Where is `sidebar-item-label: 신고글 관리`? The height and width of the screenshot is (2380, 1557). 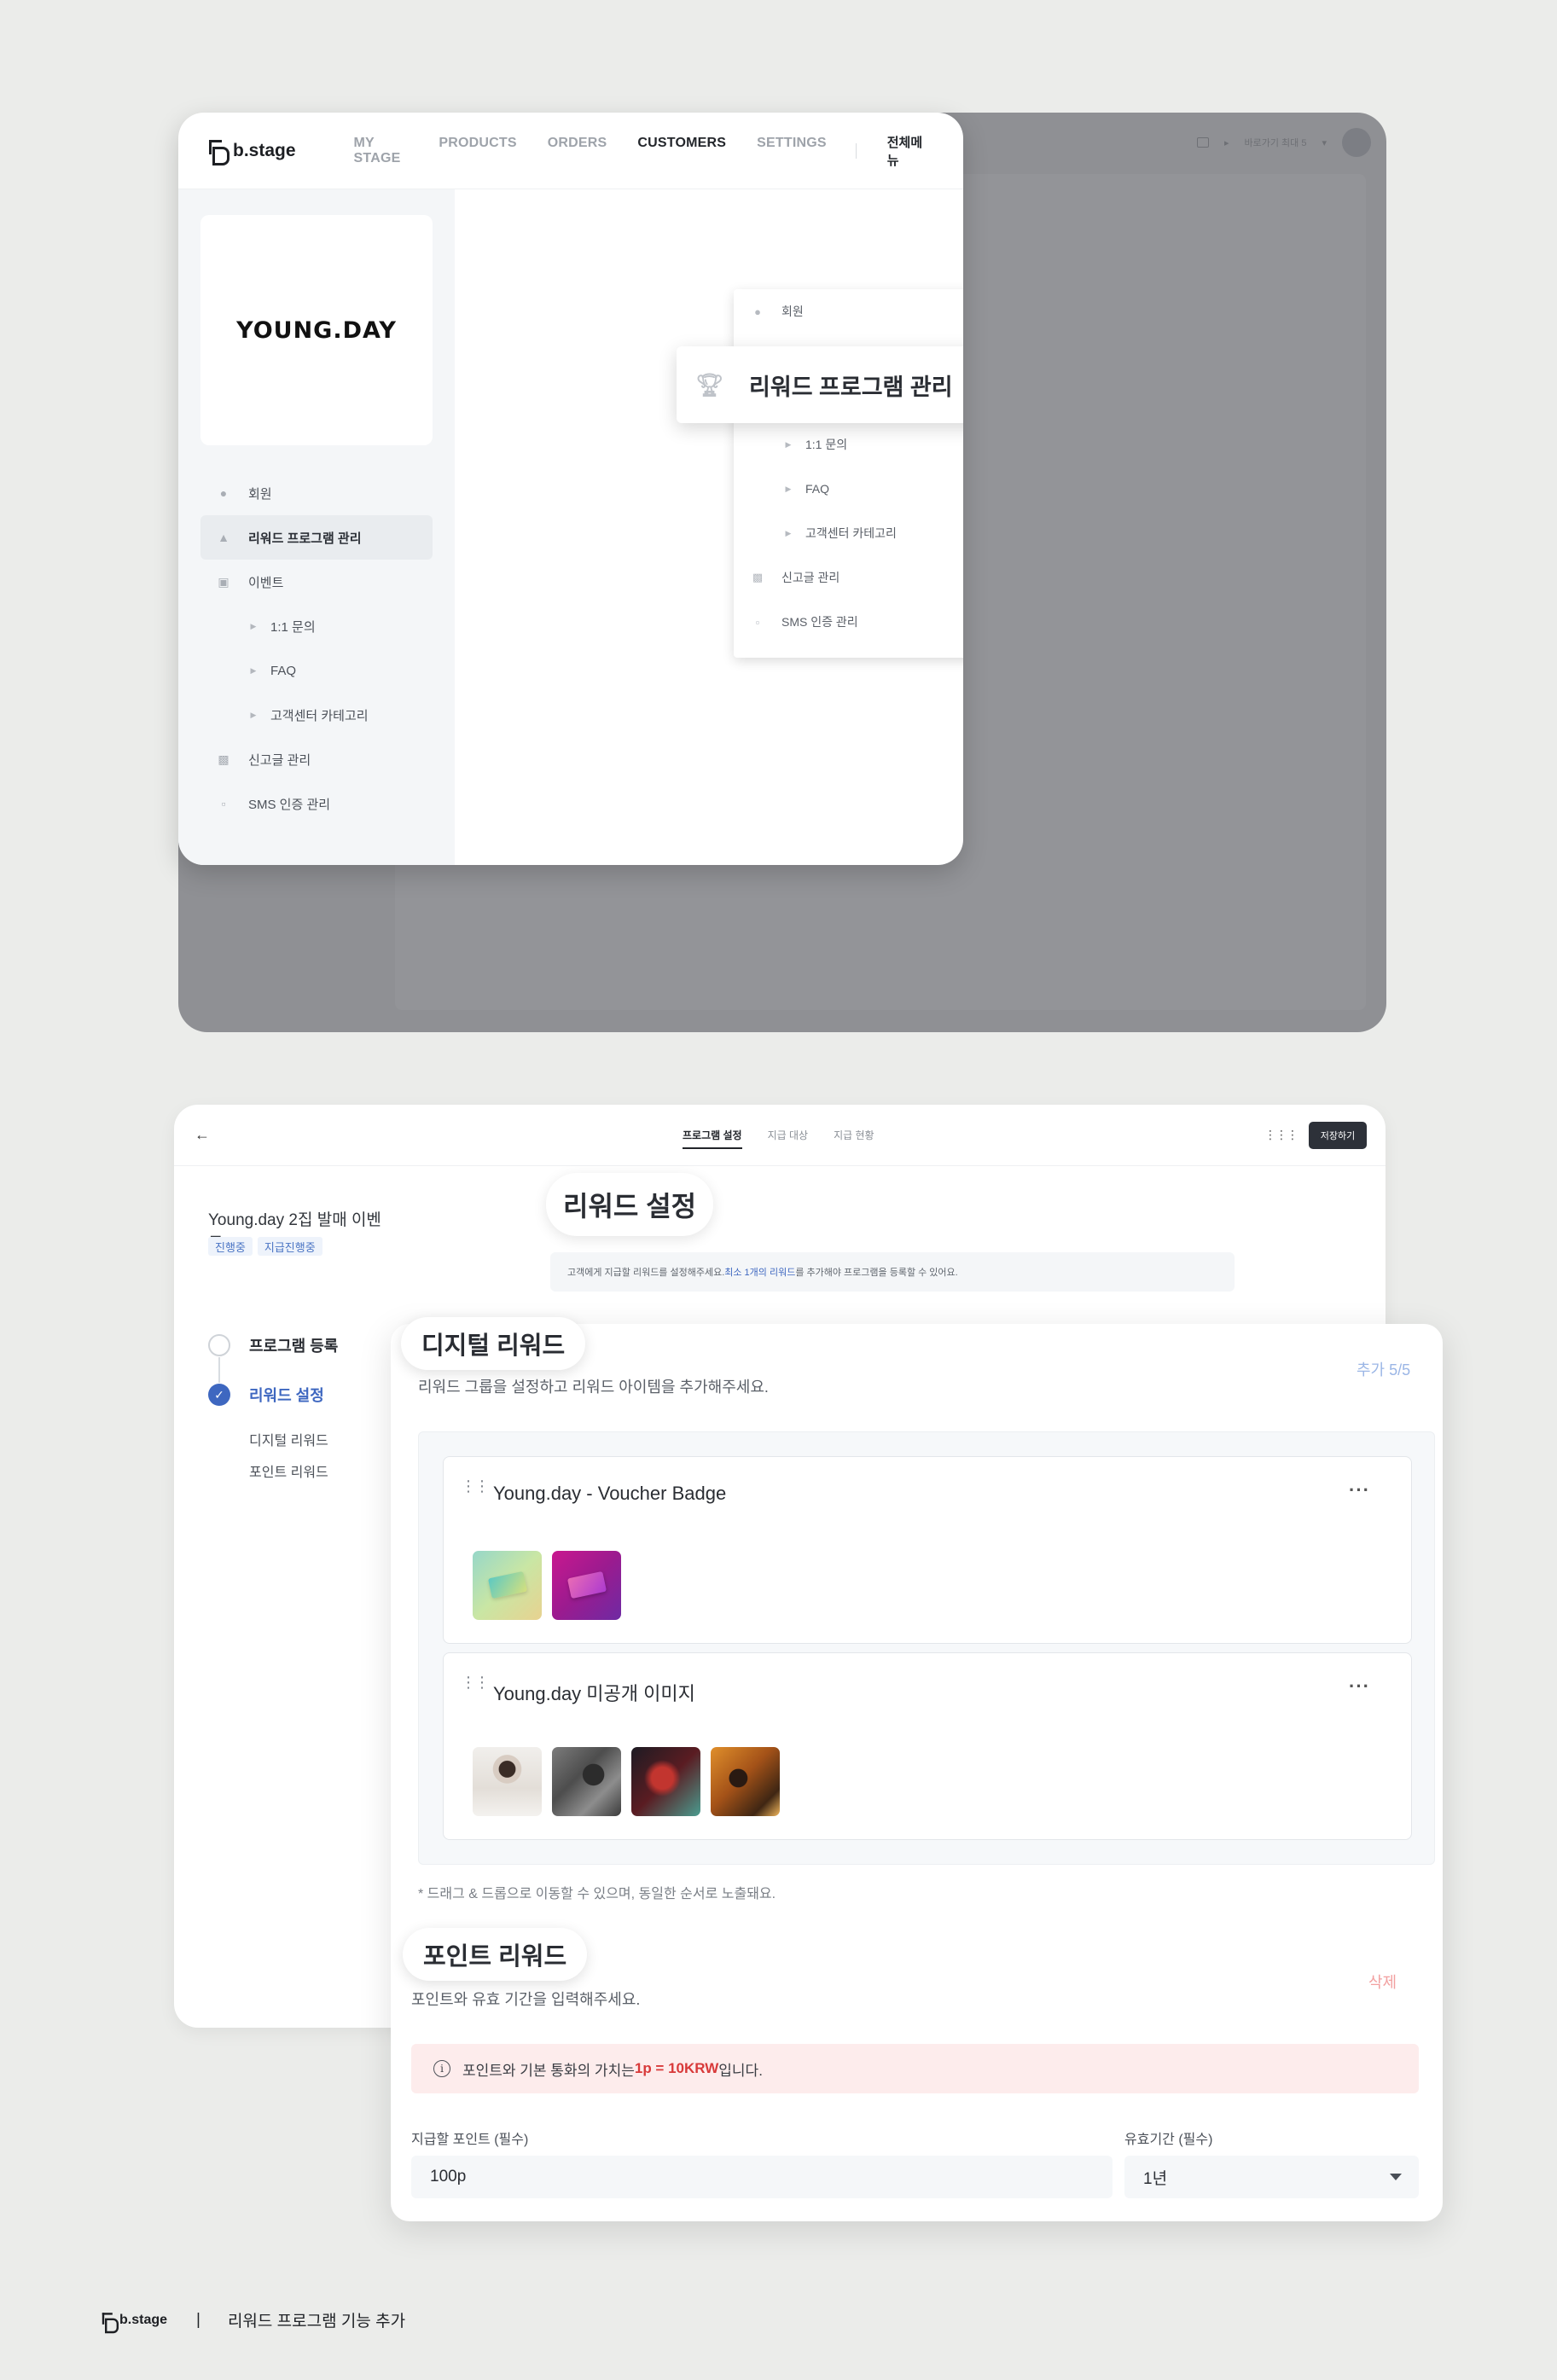 sidebar-item-label: 신고글 관리 is located at coordinates (280, 760).